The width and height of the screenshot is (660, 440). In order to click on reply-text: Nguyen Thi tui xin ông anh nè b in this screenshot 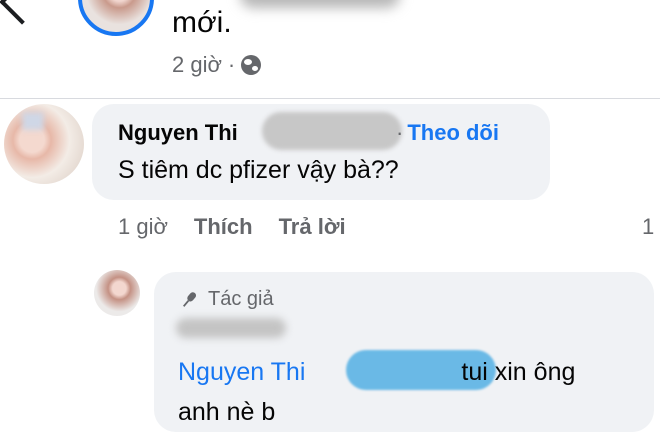, I will do `click(413, 392)`.